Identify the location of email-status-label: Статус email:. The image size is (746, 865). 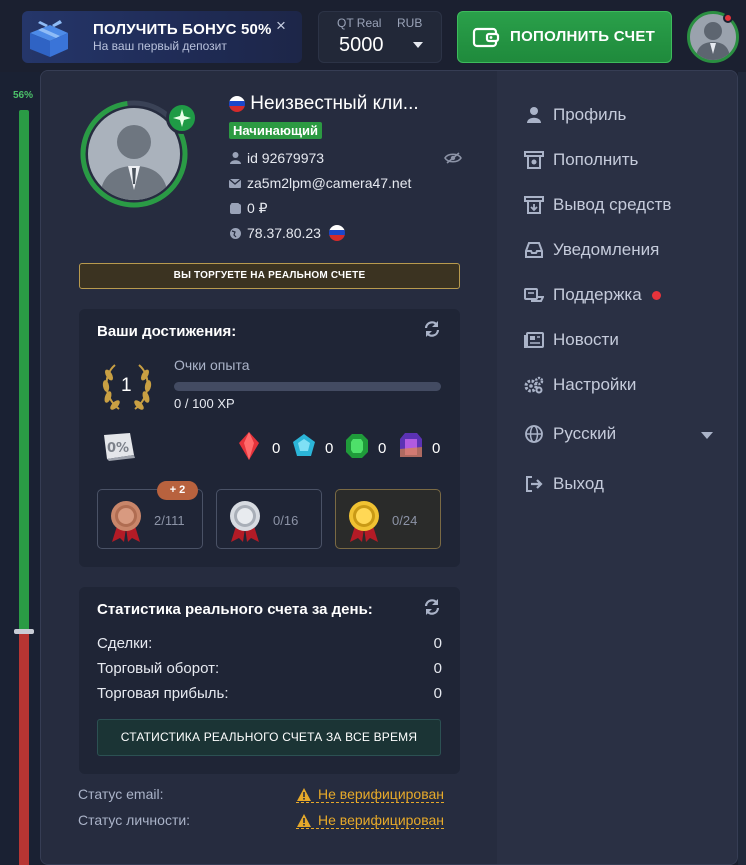
(121, 794).